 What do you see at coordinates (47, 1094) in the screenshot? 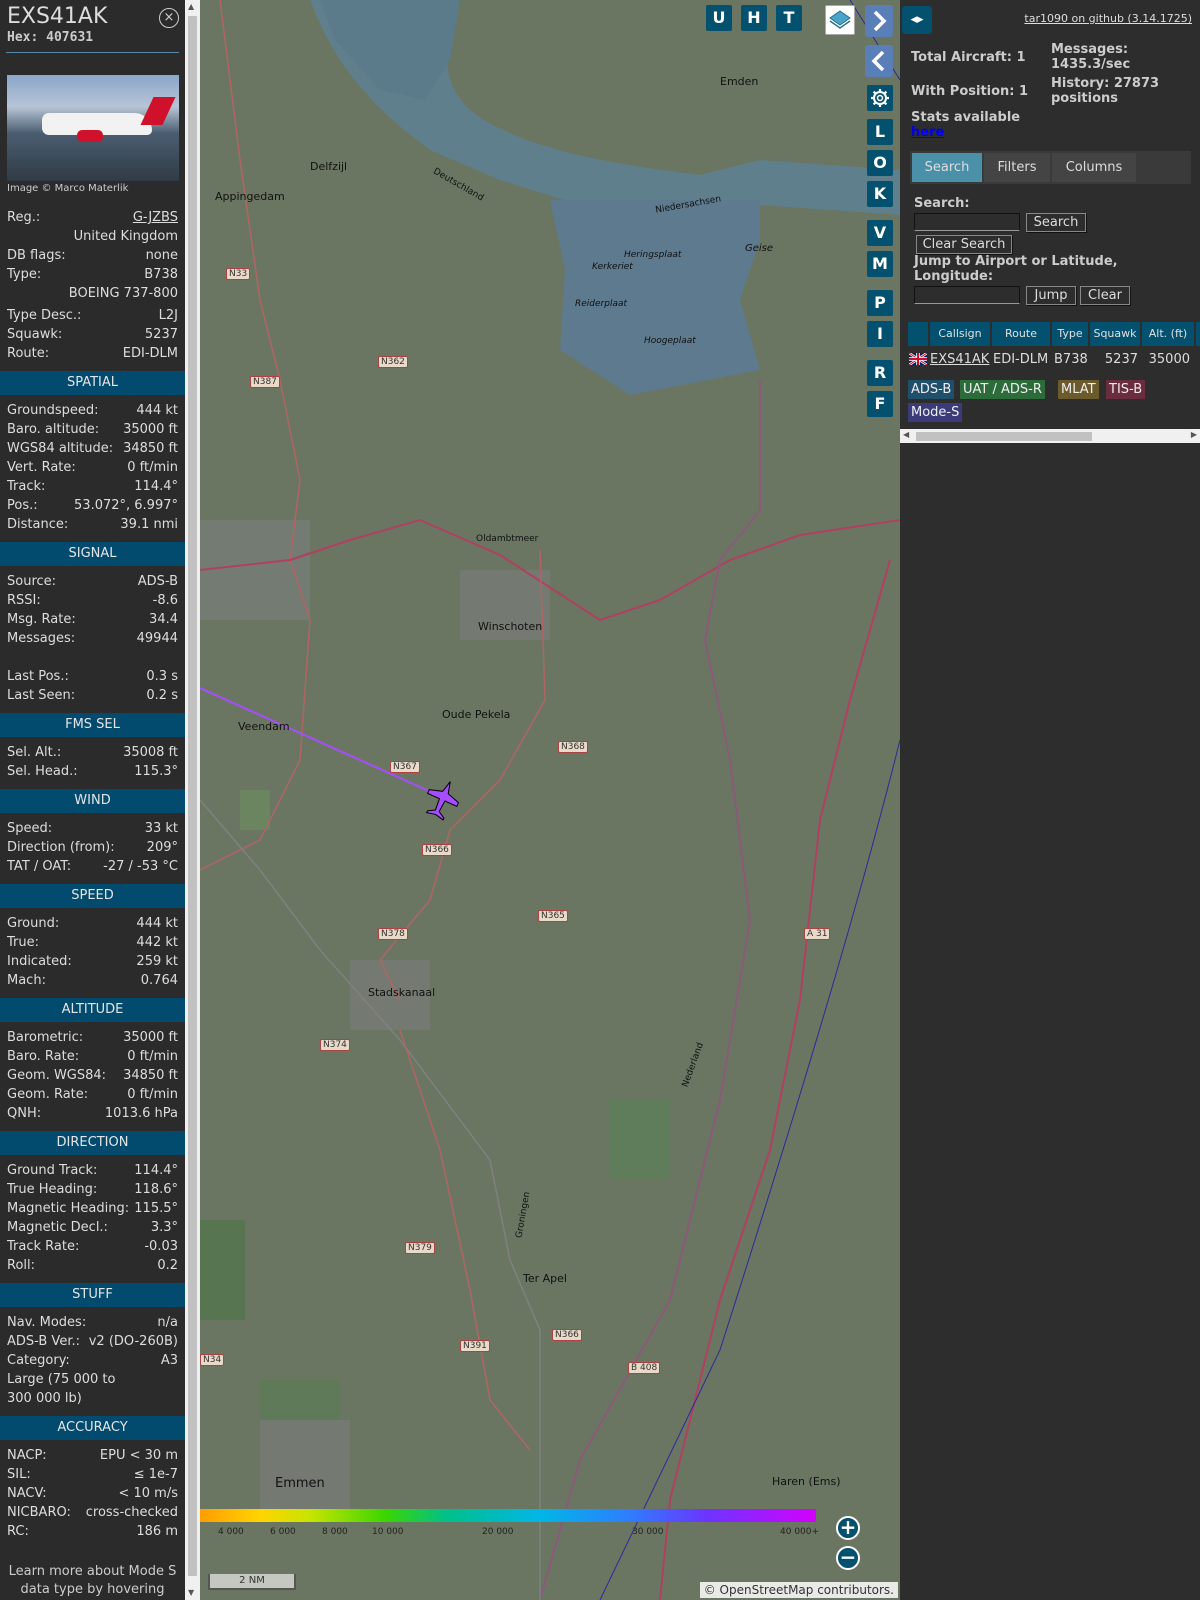
I see `info-label: Geom. Rate:` at bounding box center [47, 1094].